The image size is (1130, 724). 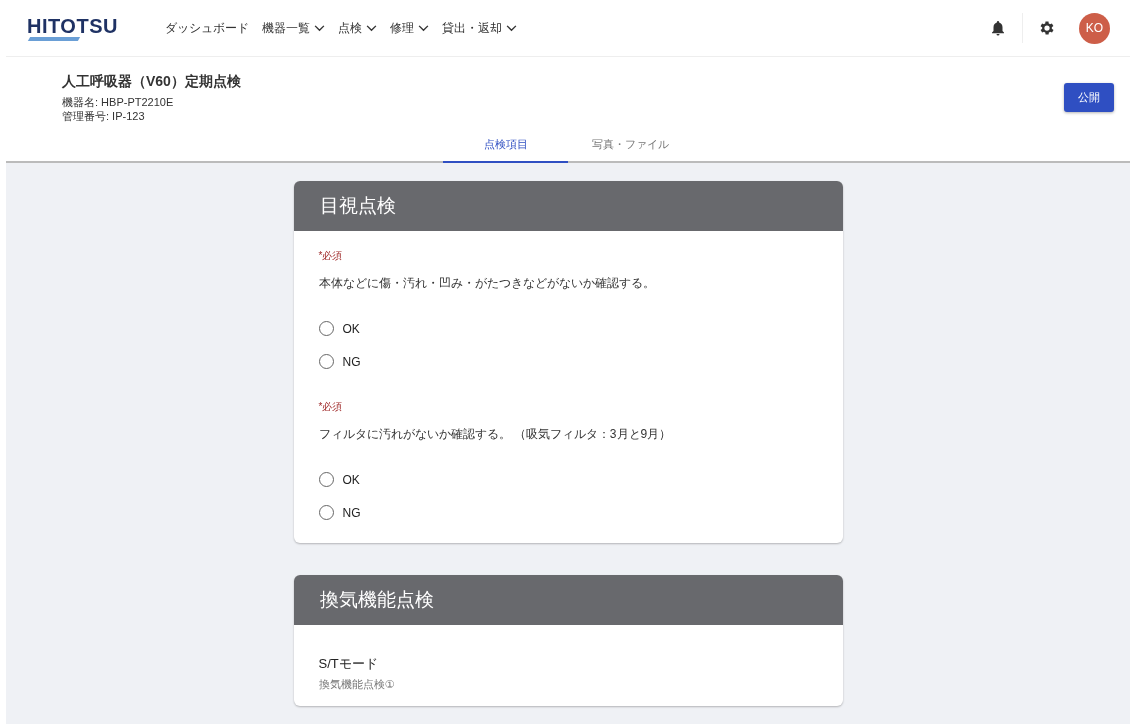 What do you see at coordinates (1089, 97) in the screenshot?
I see `publish-button: 公開` at bounding box center [1089, 97].